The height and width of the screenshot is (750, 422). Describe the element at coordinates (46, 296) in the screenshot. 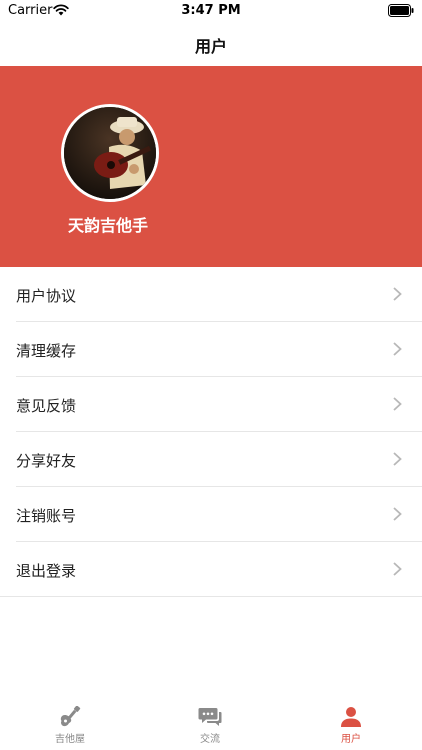

I see `menu-item-label: 用户协议` at that location.